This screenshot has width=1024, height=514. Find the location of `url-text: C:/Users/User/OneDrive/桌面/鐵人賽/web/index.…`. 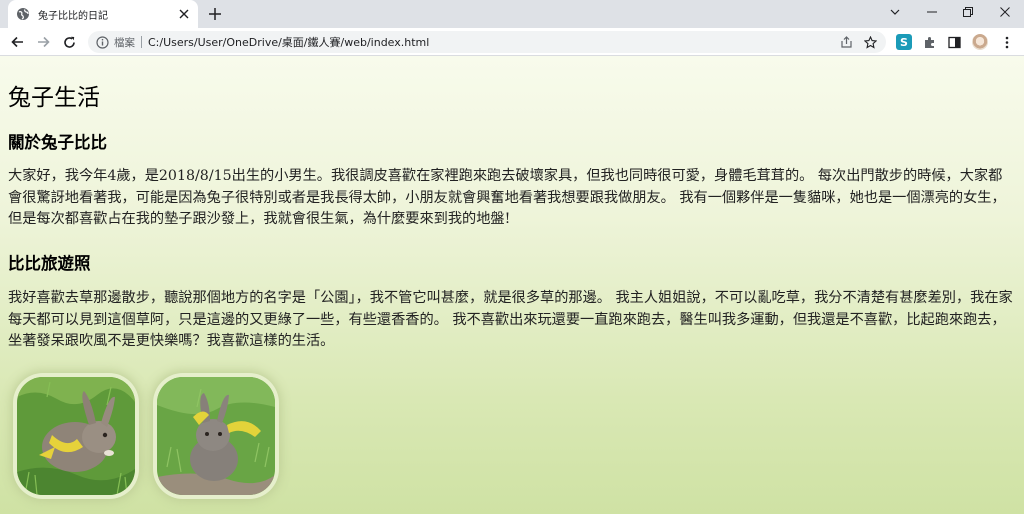

url-text: C:/Users/User/OneDrive/桌面/鐵人賽/web/index.… is located at coordinates (288, 42).